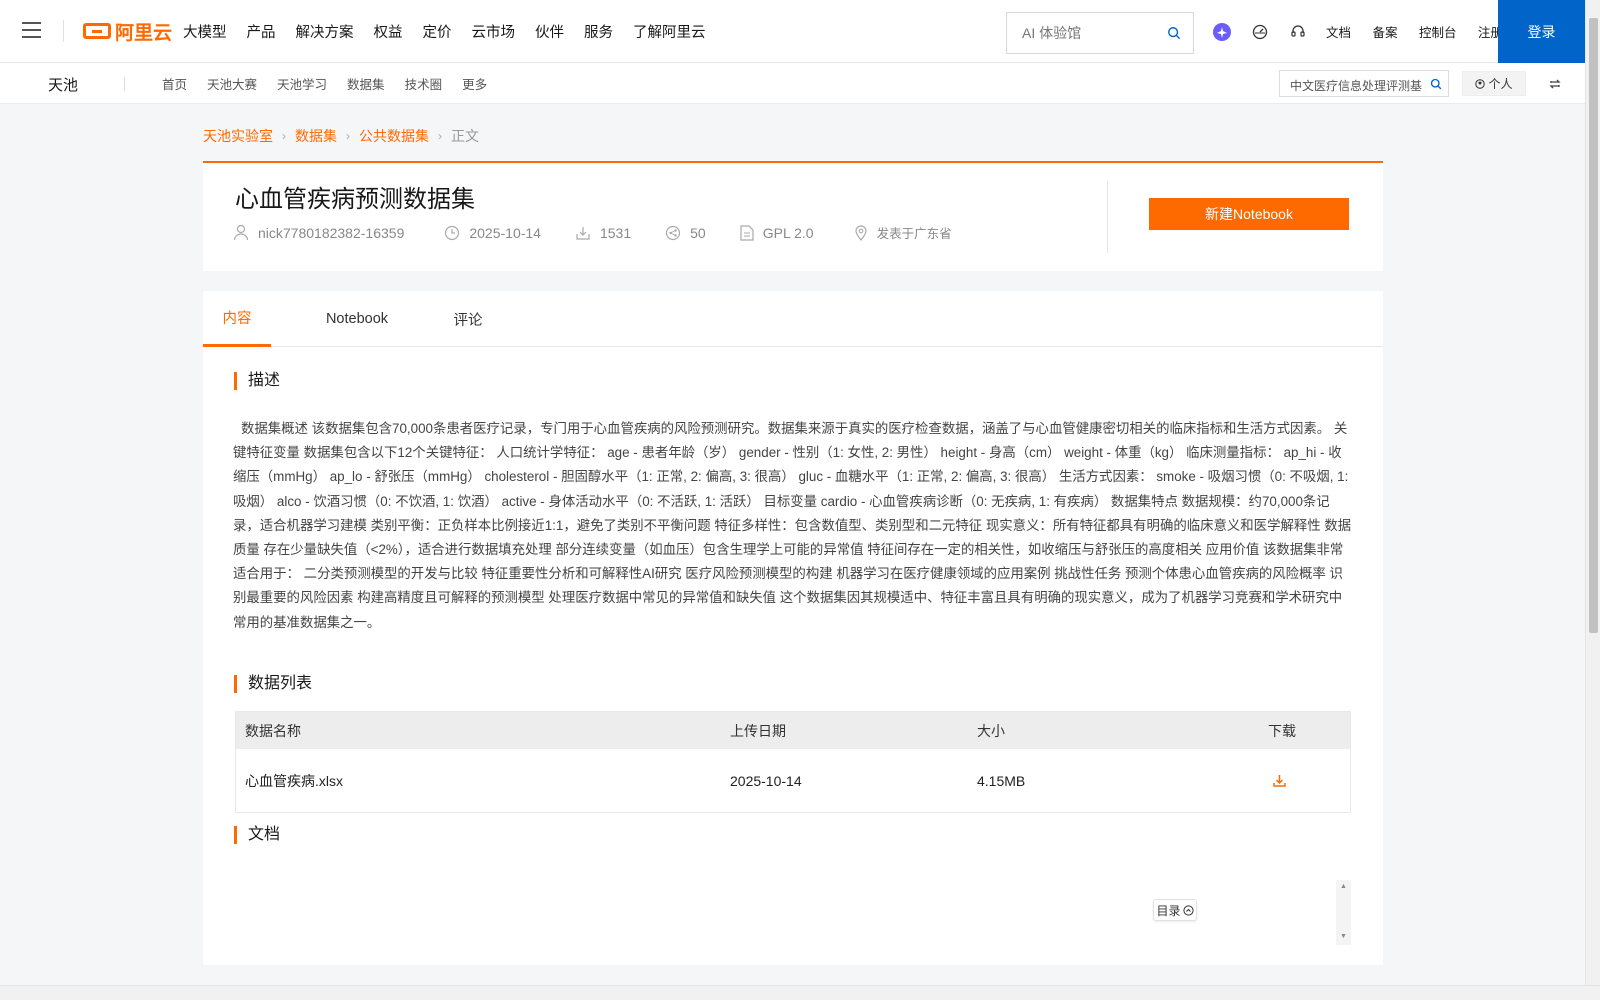 The width and height of the screenshot is (1600, 1000). I want to click on license: GPL 2.0, so click(788, 232).